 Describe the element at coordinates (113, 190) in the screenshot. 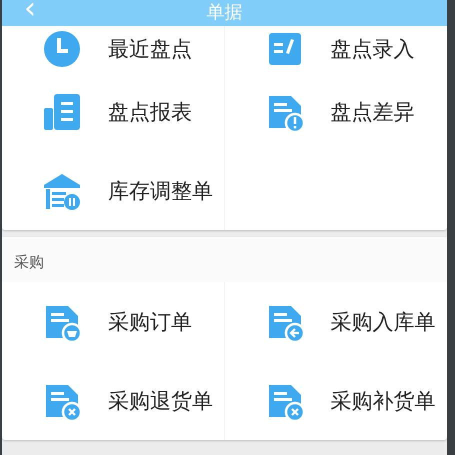

I see `menu-item: 库存调整单` at that location.